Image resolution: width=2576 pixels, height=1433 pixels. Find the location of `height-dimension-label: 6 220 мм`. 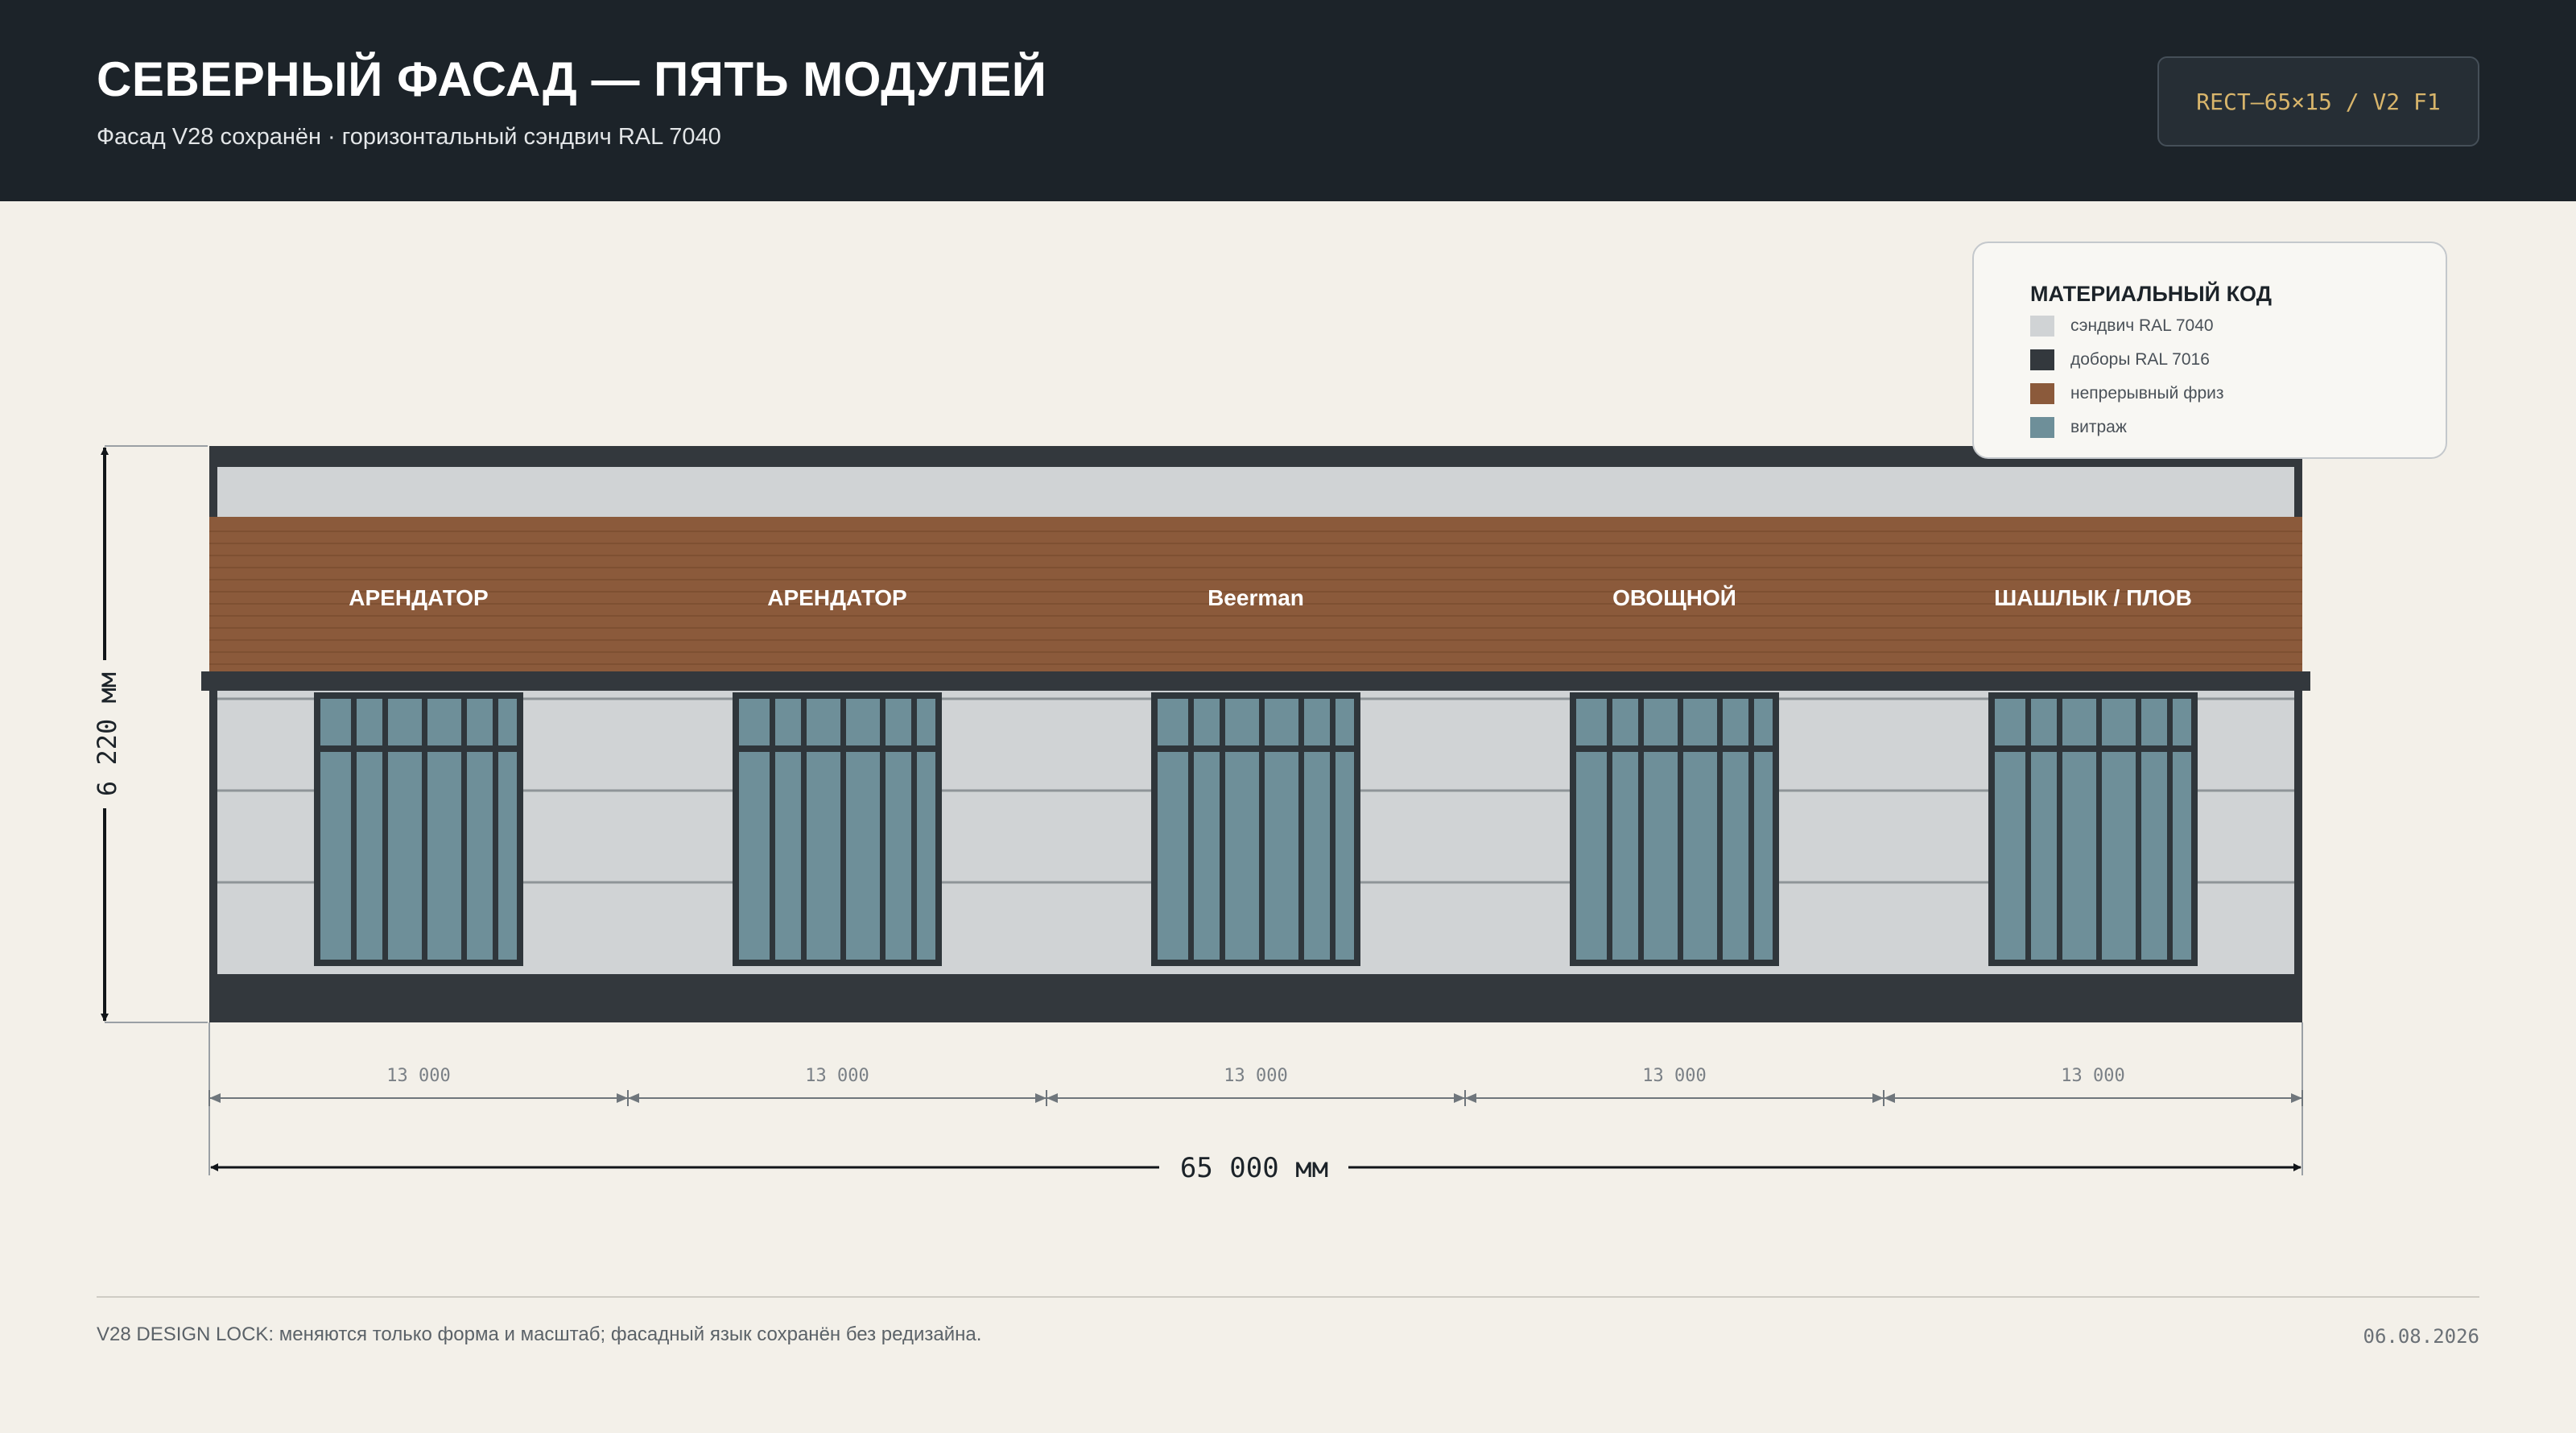

height-dimension-label: 6 220 мм is located at coordinates (107, 734).